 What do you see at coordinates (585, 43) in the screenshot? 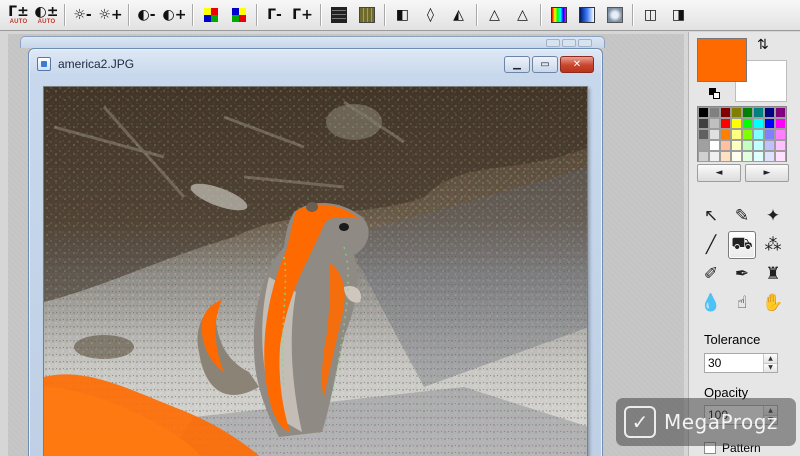
I see `bg-close-button` at bounding box center [585, 43].